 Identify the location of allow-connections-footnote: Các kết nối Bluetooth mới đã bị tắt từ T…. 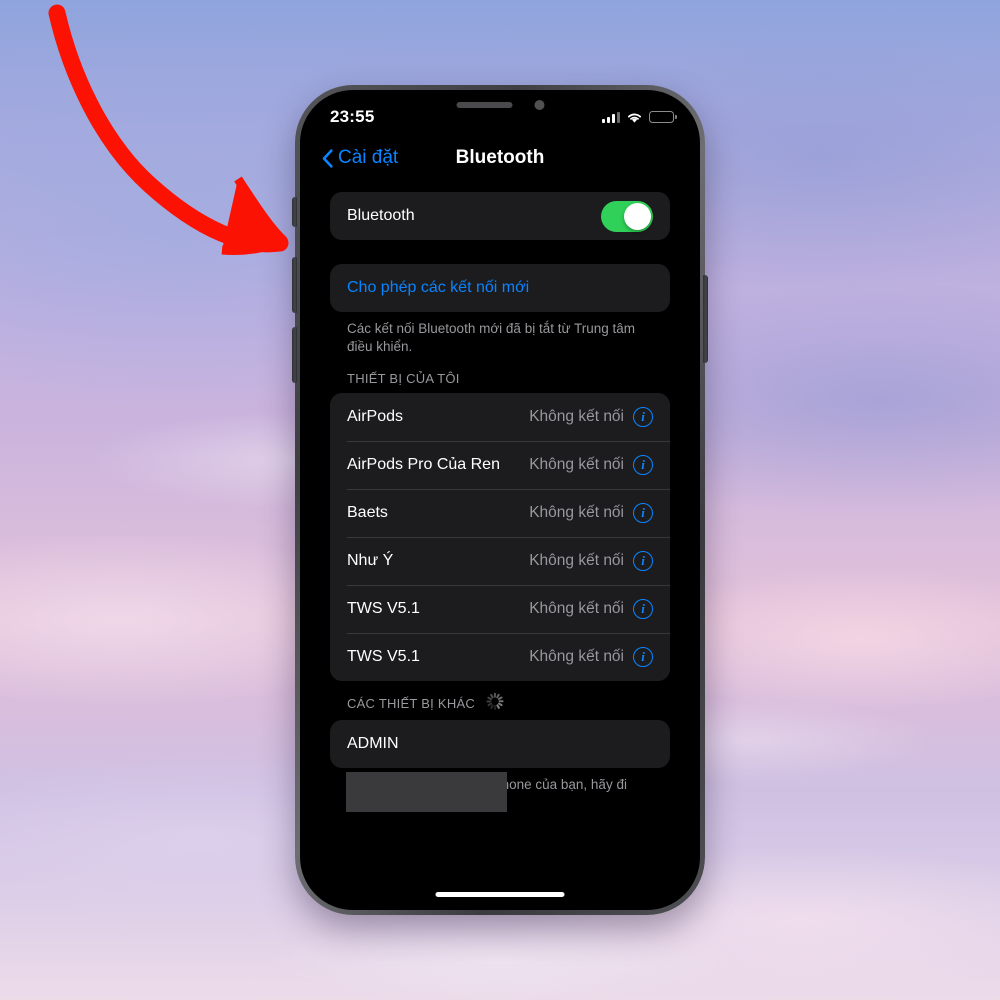
(491, 338).